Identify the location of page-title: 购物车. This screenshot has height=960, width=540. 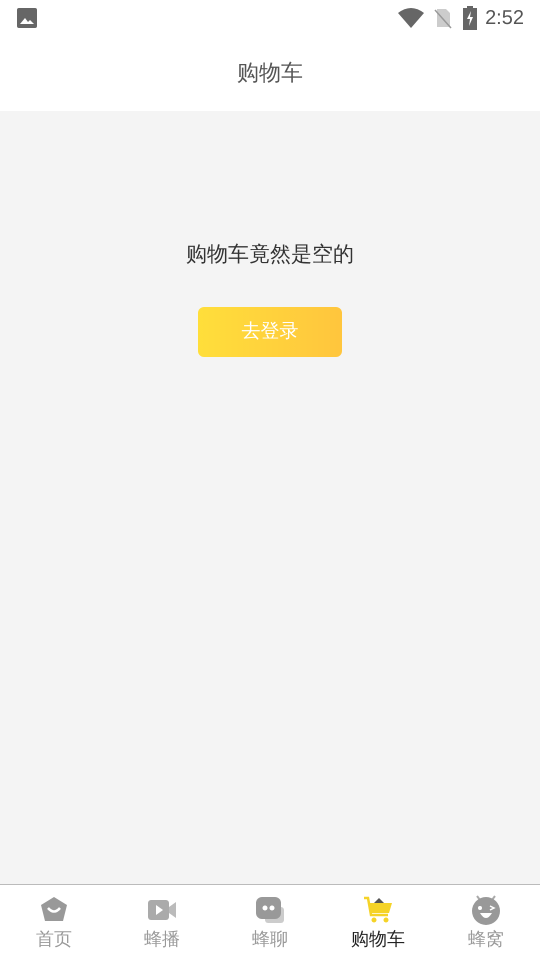
(270, 74).